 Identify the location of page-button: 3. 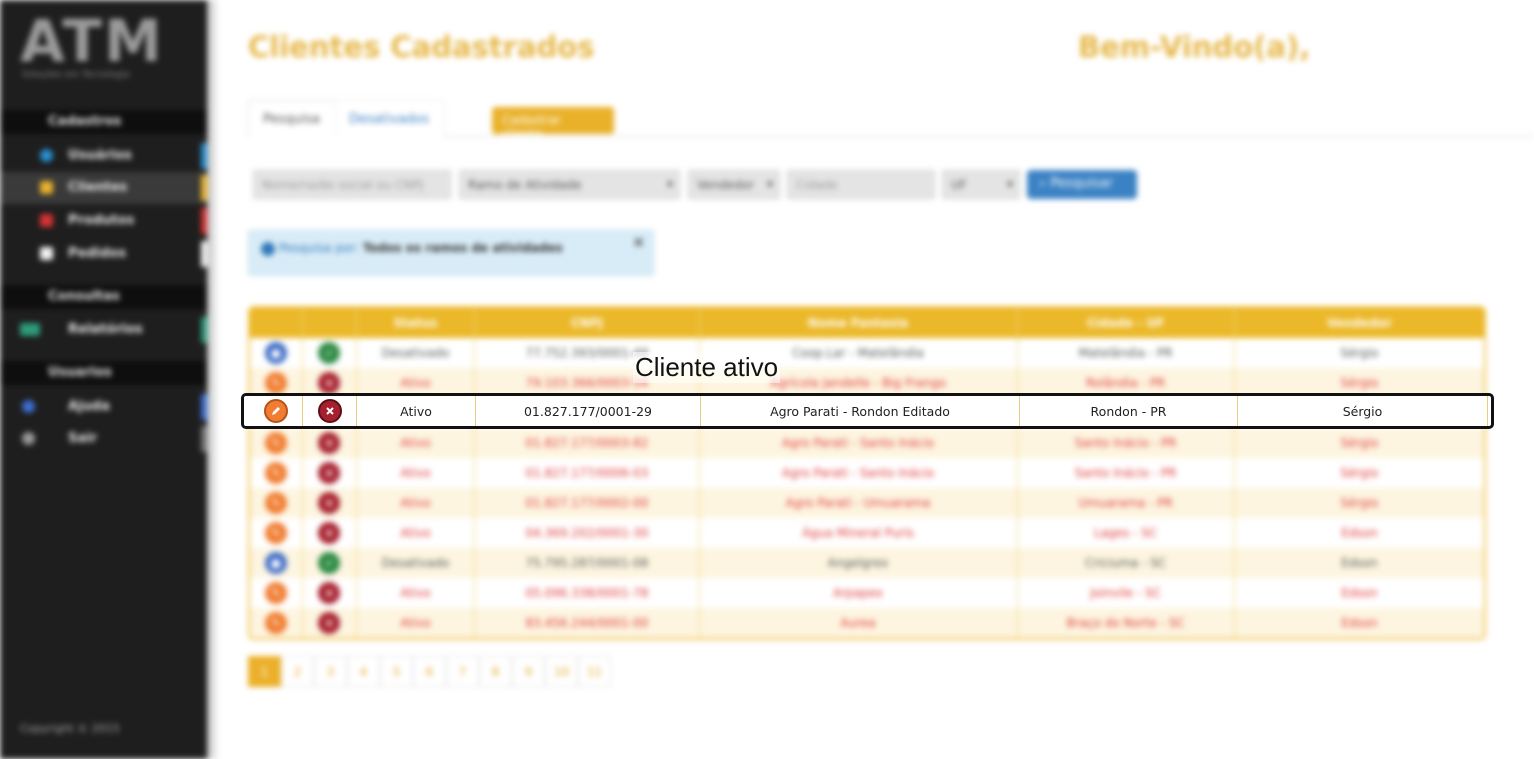
(330, 671).